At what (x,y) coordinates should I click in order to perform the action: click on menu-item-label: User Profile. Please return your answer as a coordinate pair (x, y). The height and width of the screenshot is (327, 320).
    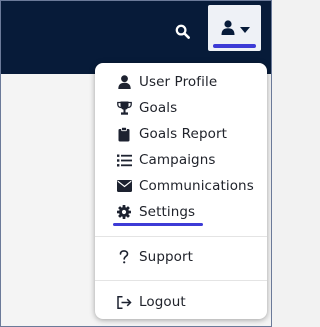
    Looking at the image, I should click on (178, 82).